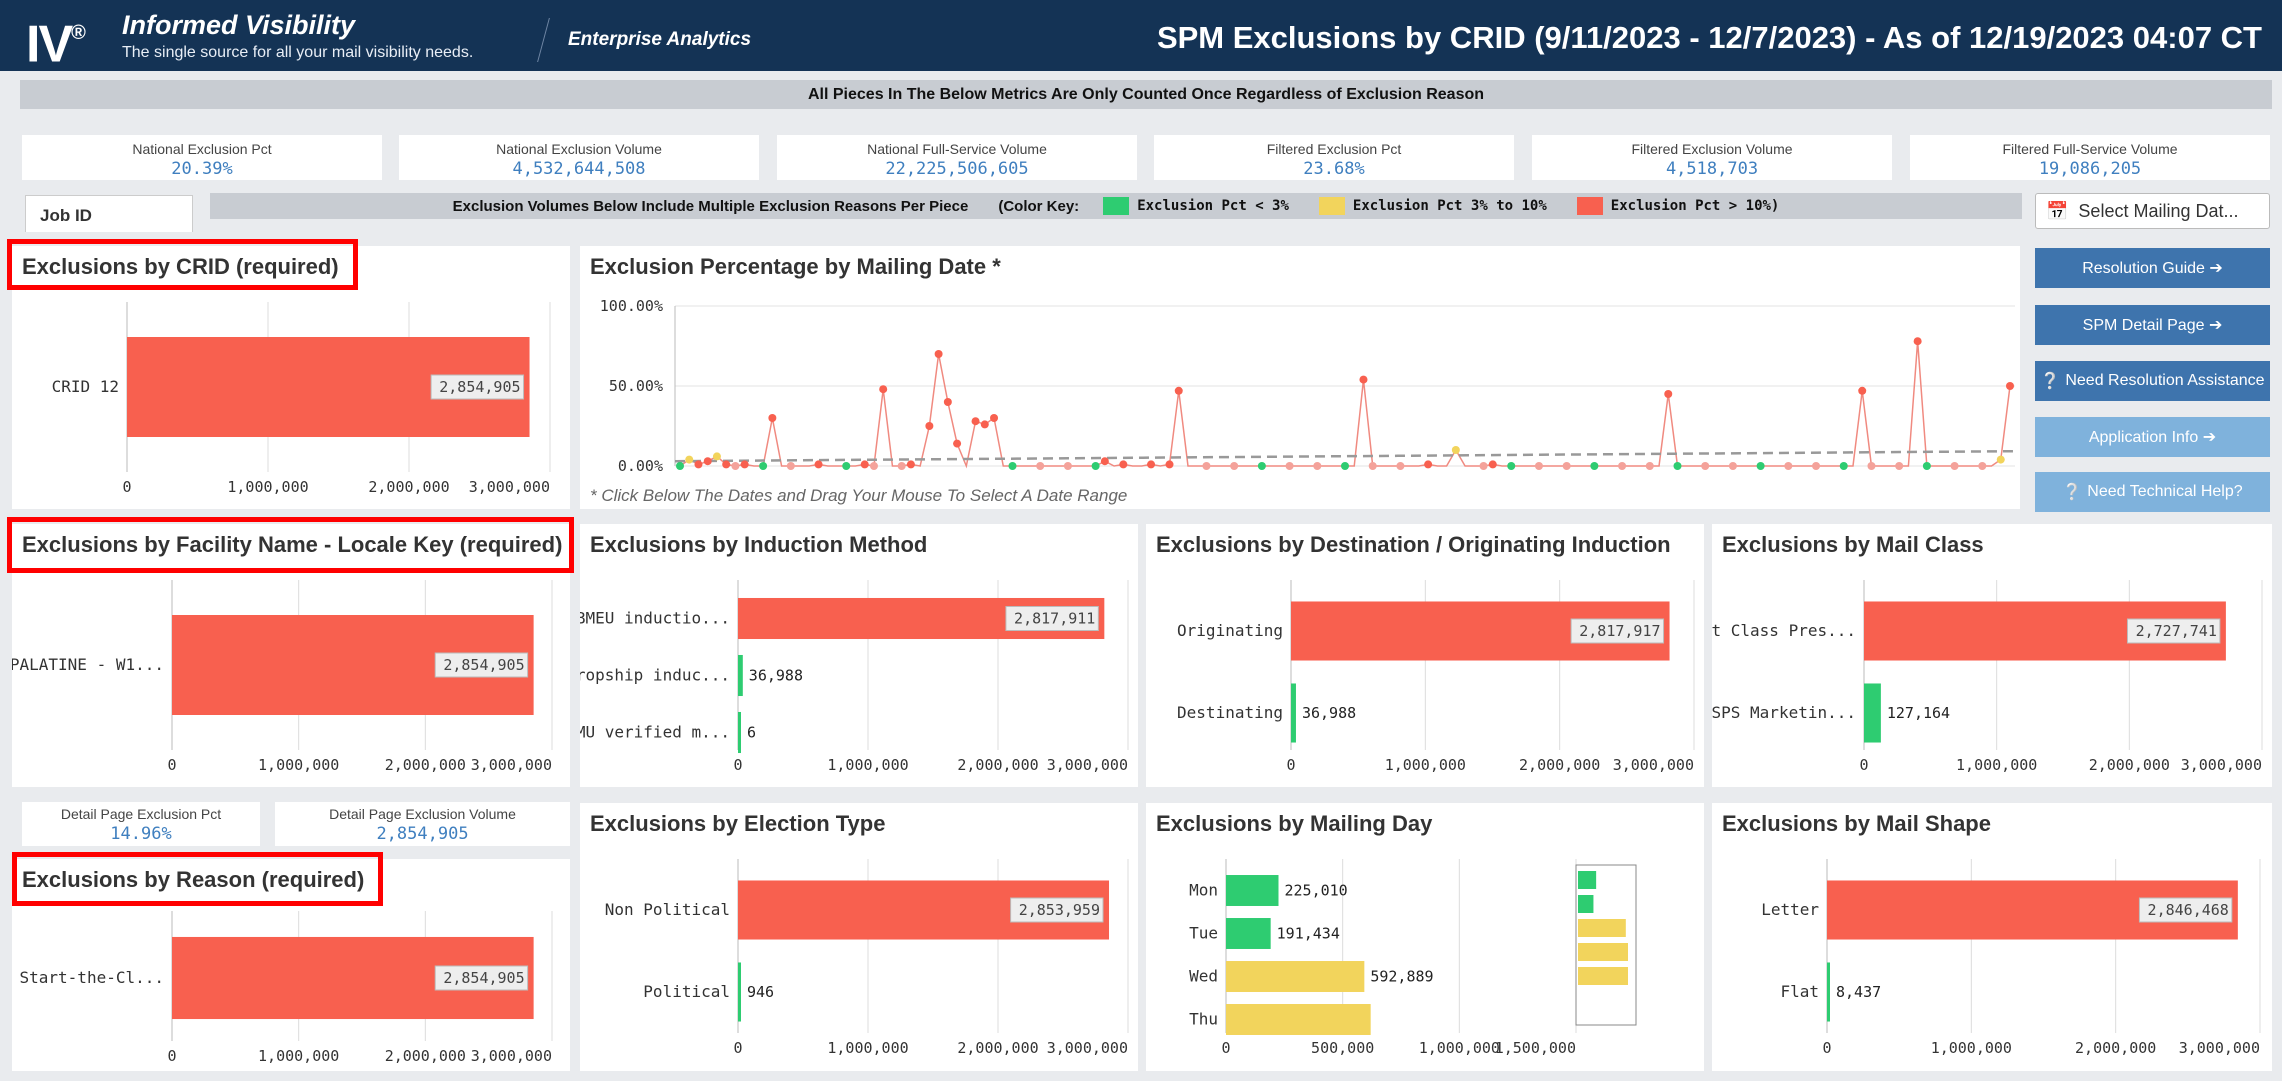 The width and height of the screenshot is (2282, 1081). I want to click on kpi-filtered-full-service-volume: Filtered Full-Service Volume 19,086,205, so click(2090, 157).